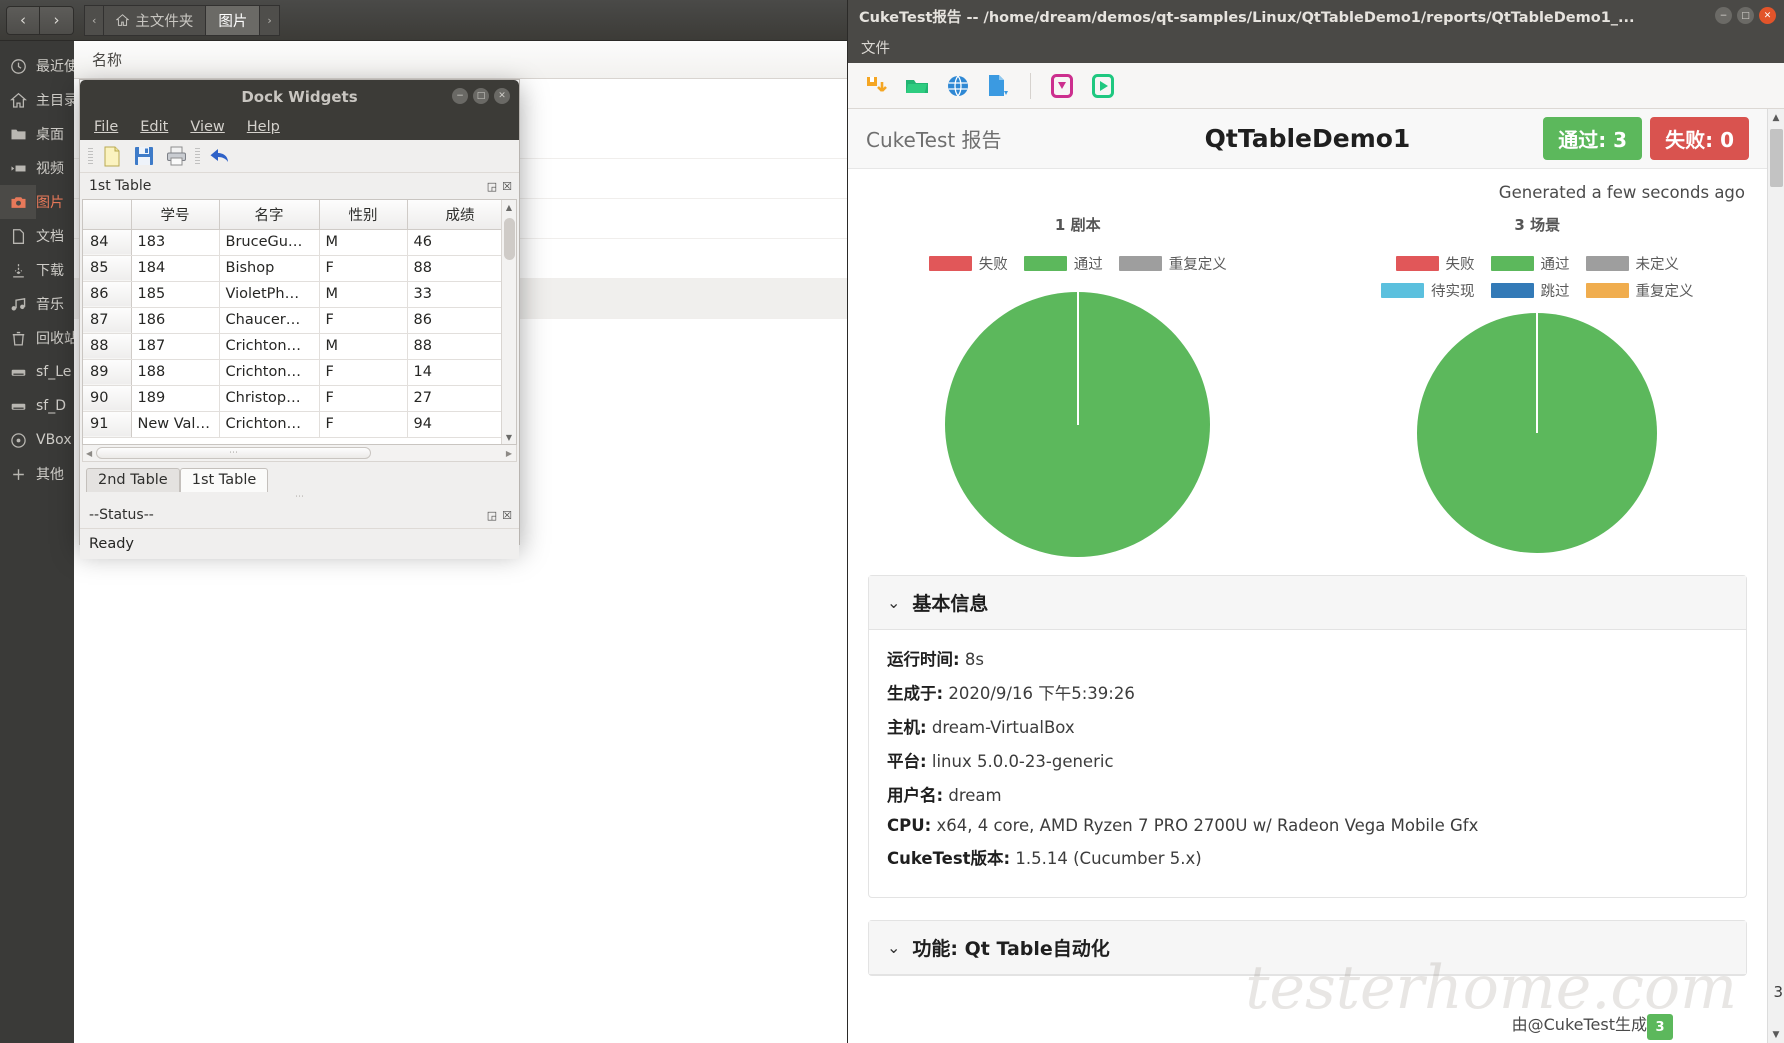  I want to click on table-row: 84 183 BruceGu… M 46, so click(298, 242).